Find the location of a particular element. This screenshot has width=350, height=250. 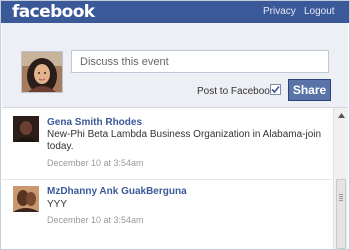

facebook-logo: facebook is located at coordinates (53, 12).